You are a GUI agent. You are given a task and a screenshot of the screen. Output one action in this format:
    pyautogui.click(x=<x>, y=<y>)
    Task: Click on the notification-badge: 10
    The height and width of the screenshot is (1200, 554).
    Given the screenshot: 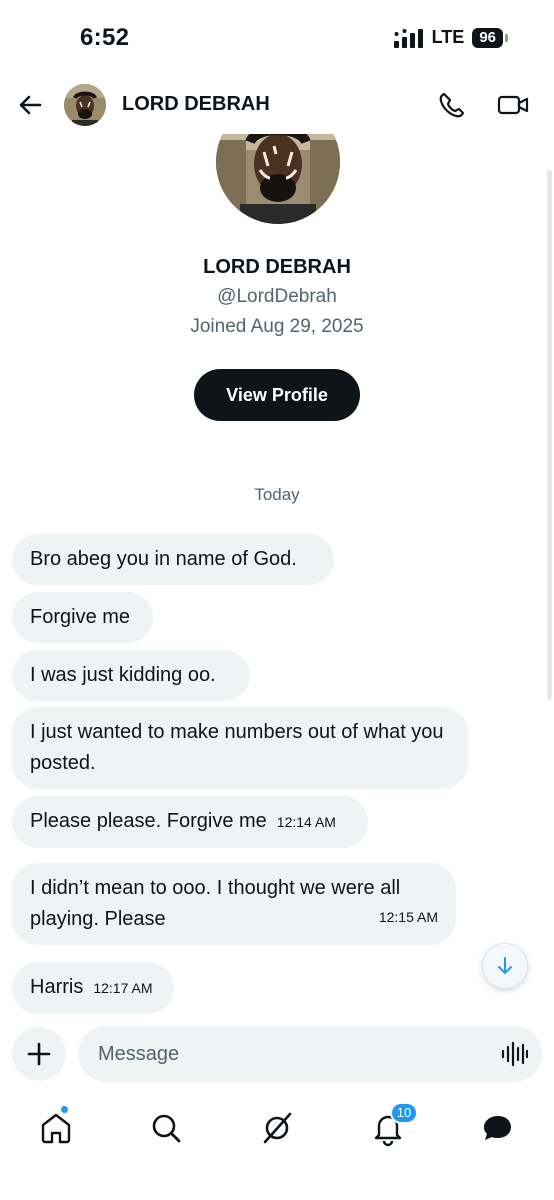 What is the action you would take?
    pyautogui.click(x=404, y=1113)
    